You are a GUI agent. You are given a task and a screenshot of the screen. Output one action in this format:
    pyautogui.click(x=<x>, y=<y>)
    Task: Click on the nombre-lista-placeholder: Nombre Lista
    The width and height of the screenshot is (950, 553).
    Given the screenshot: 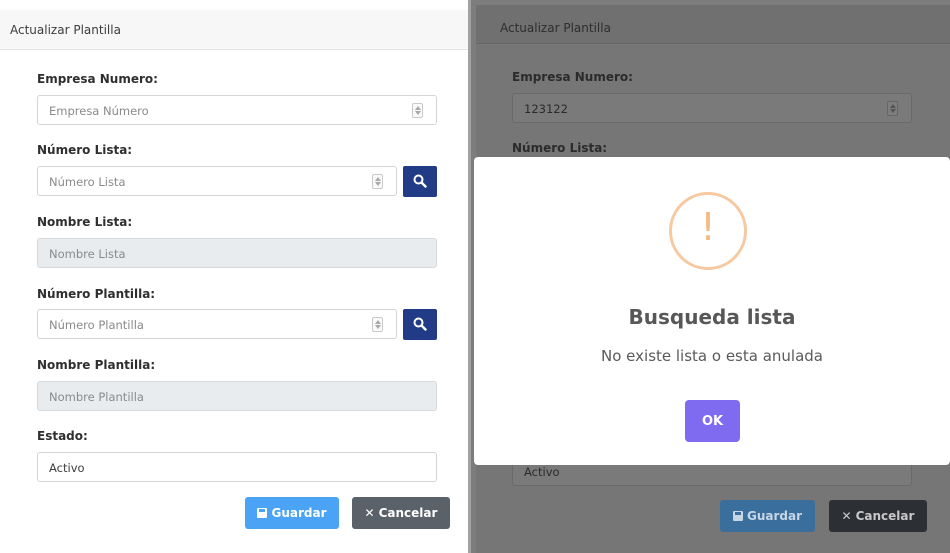 What is the action you would take?
    pyautogui.click(x=87, y=254)
    